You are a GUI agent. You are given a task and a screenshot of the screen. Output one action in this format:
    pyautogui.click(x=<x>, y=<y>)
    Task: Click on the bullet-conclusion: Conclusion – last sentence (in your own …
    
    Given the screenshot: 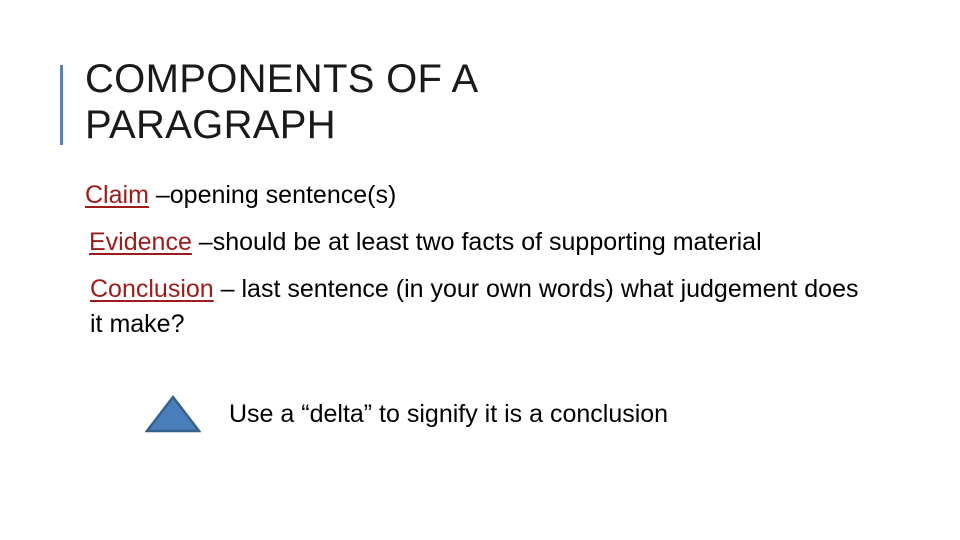 What is the action you would take?
    pyautogui.click(x=480, y=307)
    